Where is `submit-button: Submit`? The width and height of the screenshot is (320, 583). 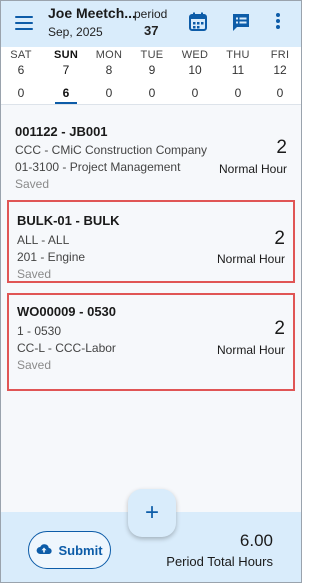 submit-button: Submit is located at coordinates (69, 550).